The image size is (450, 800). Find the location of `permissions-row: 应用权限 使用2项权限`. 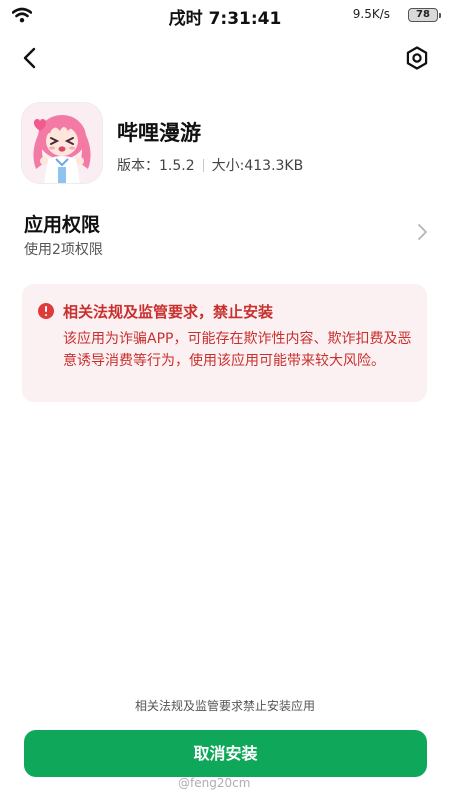

permissions-row: 应用权限 使用2项权限 is located at coordinates (225, 235).